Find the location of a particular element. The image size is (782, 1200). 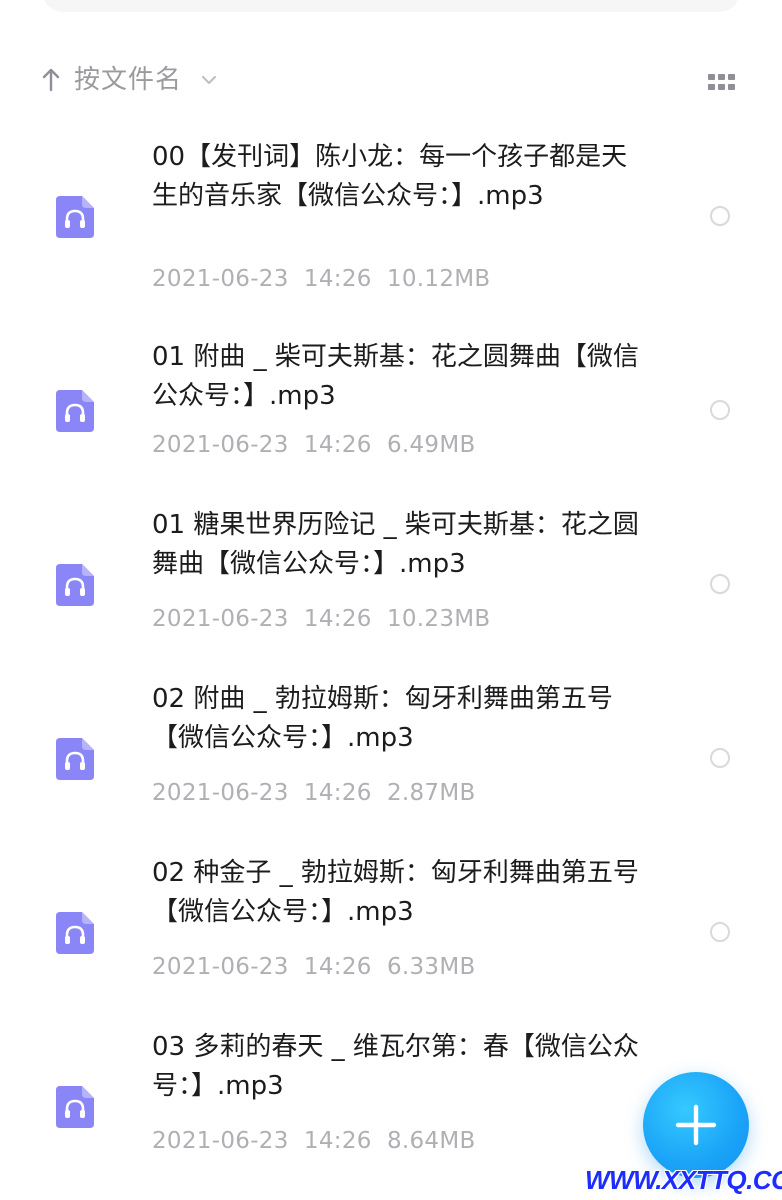

file-meta: 2021-06-23 14:26 6.49MB is located at coordinates (314, 445).